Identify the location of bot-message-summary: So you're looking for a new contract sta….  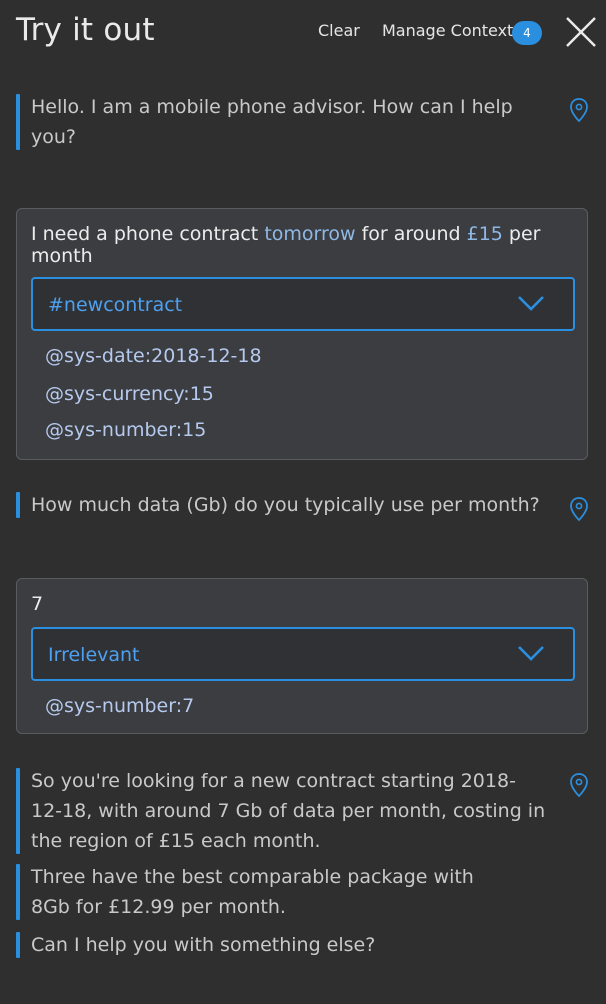
(281, 811).